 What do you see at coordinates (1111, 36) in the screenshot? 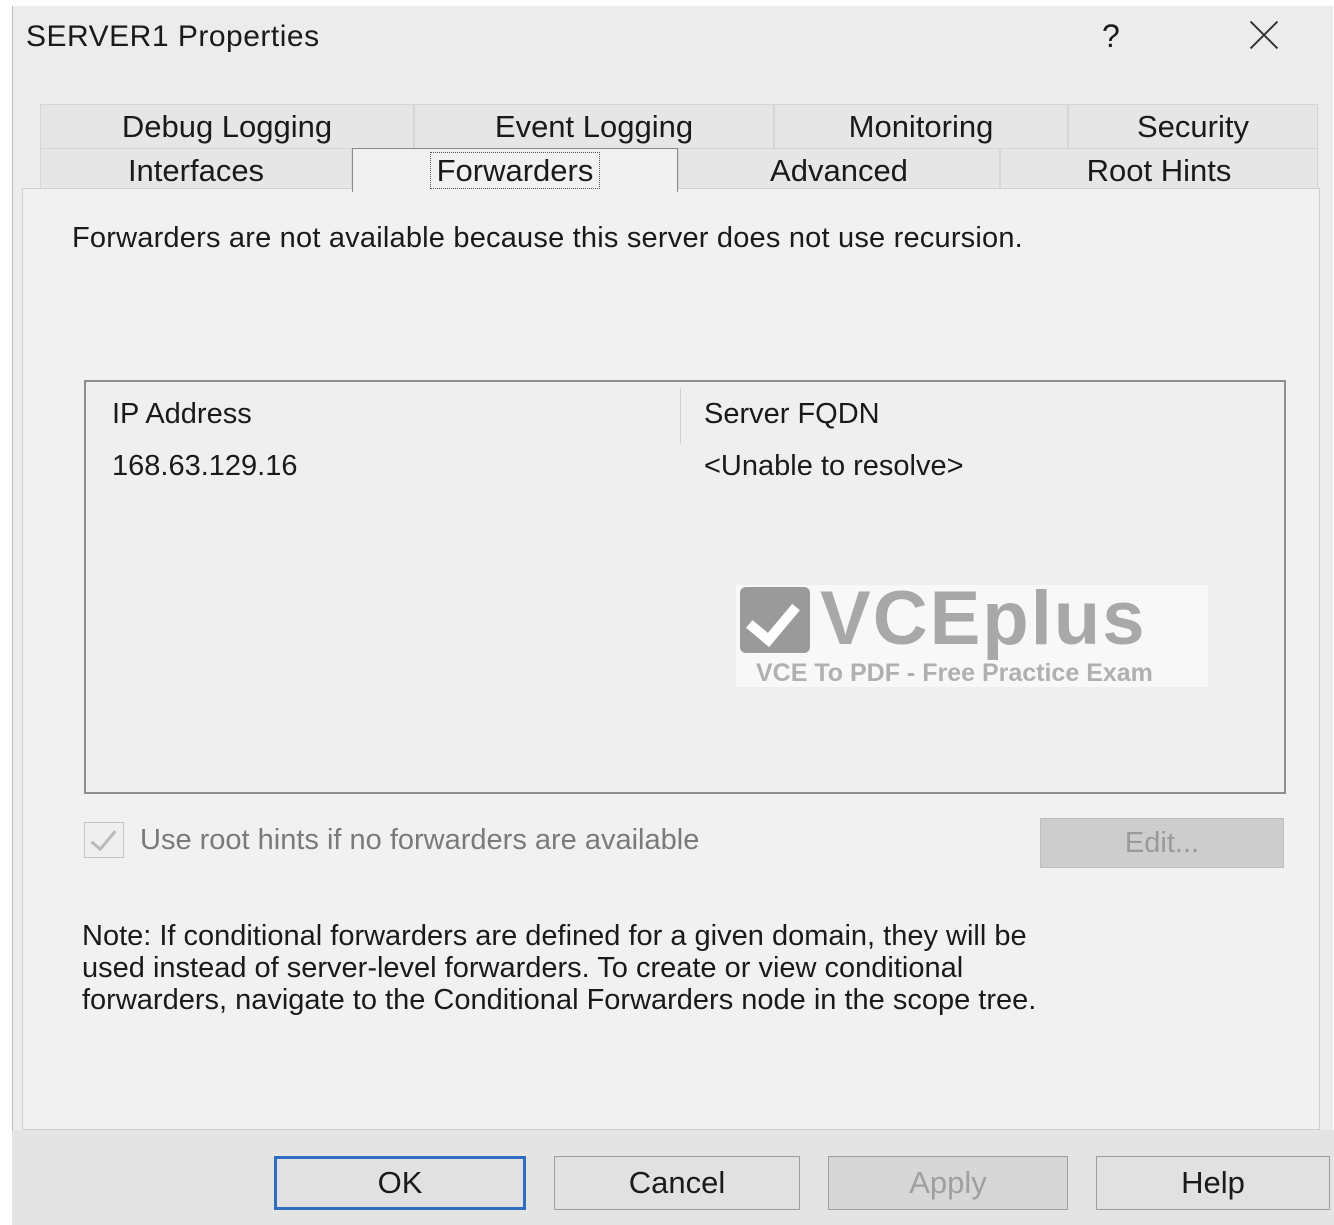
I see `help-icon: ?` at bounding box center [1111, 36].